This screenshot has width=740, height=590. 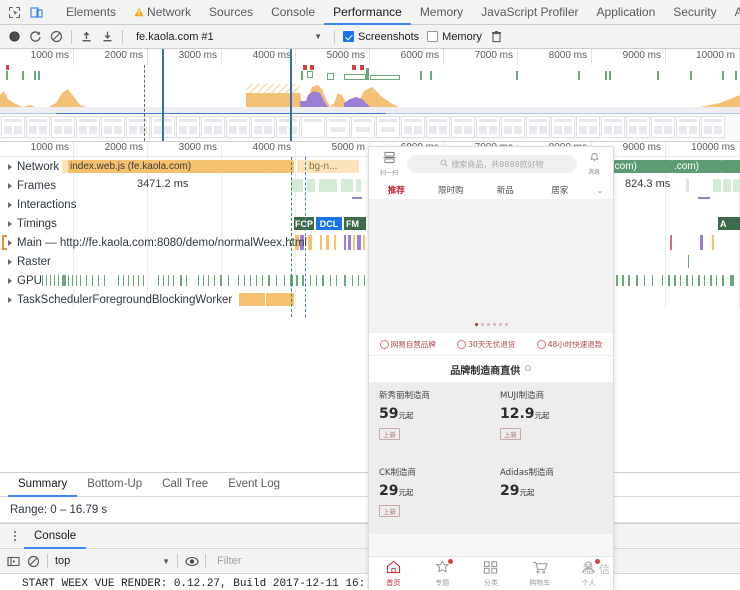 What do you see at coordinates (163, 95) in the screenshot?
I see `overview-selection-handle-left` at bounding box center [163, 95].